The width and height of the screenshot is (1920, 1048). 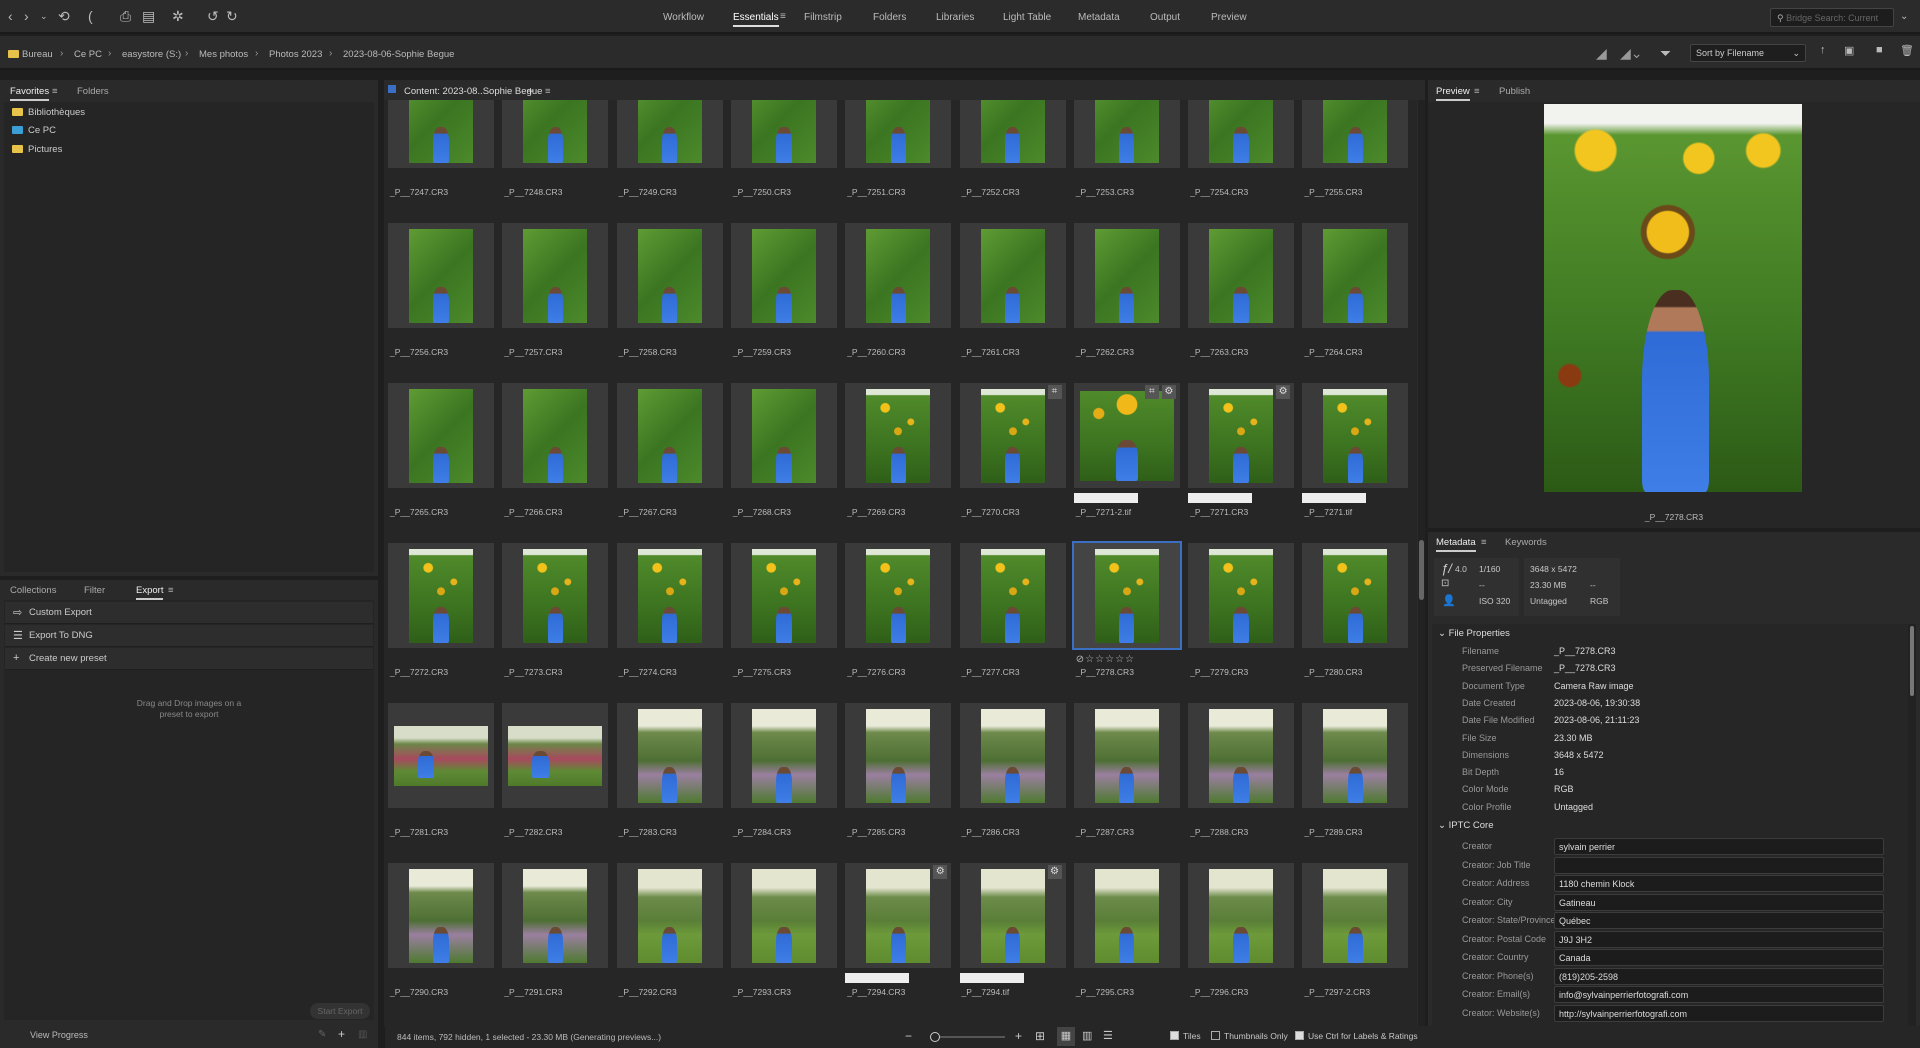 I want to click on thumbnail-filename: _P__7277.CR3, so click(x=991, y=672).